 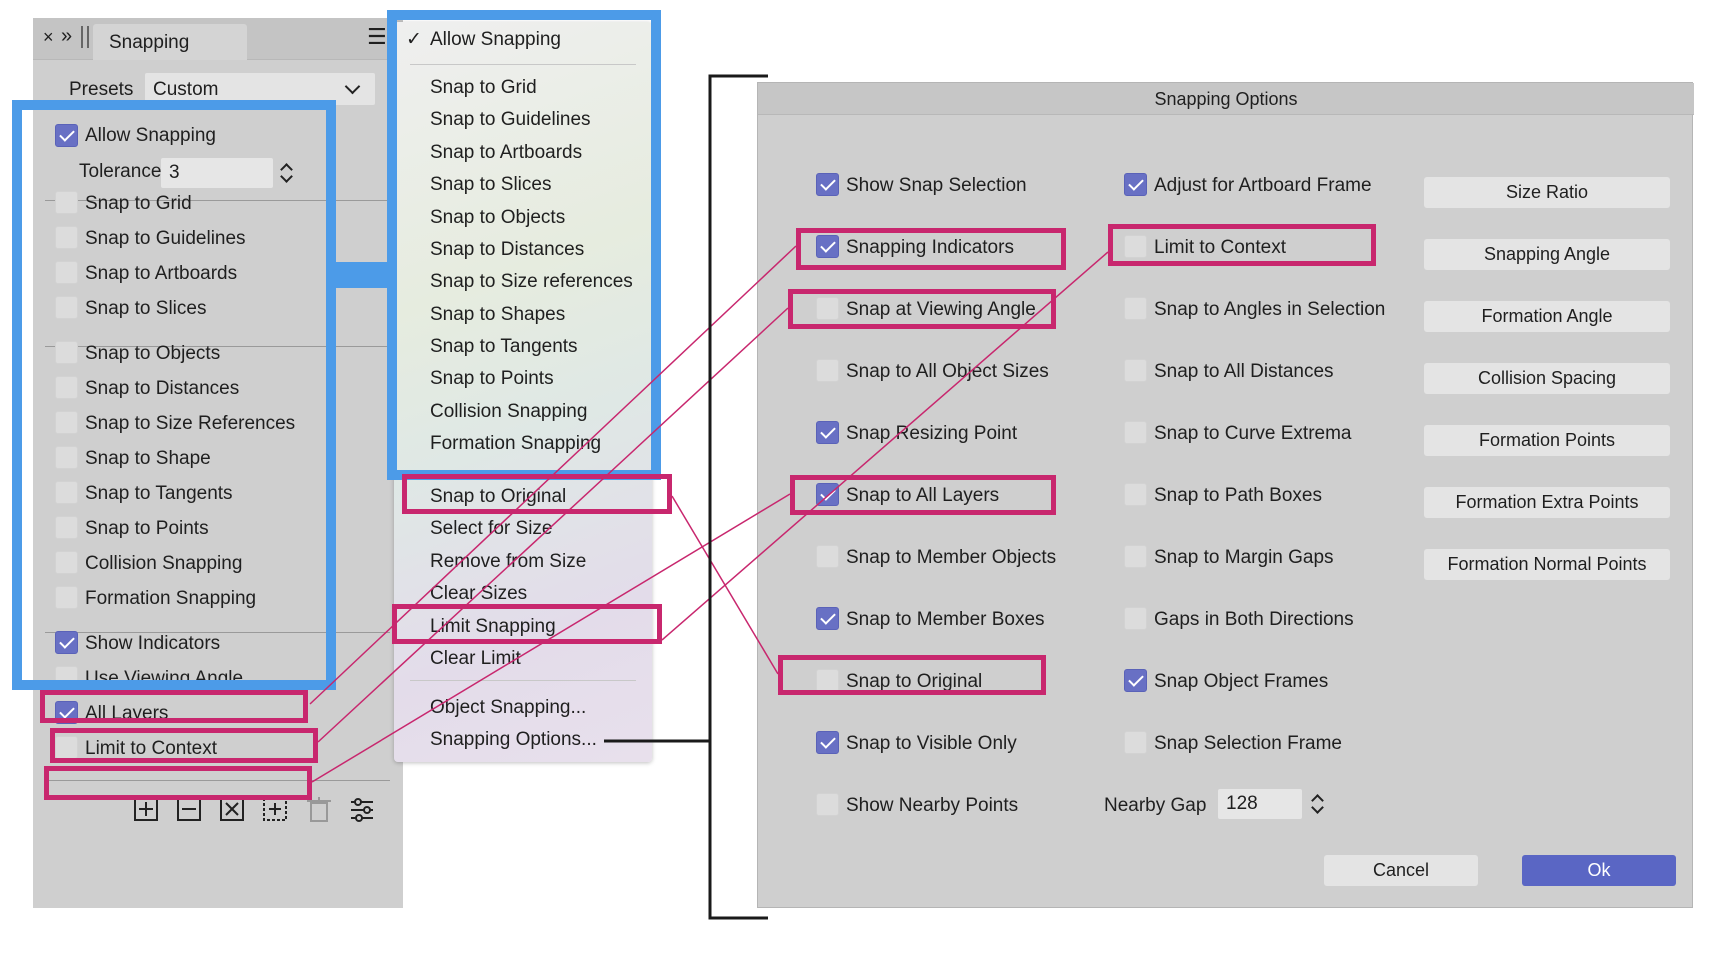 I want to click on connector-viewing-angle, so click(x=553, y=525).